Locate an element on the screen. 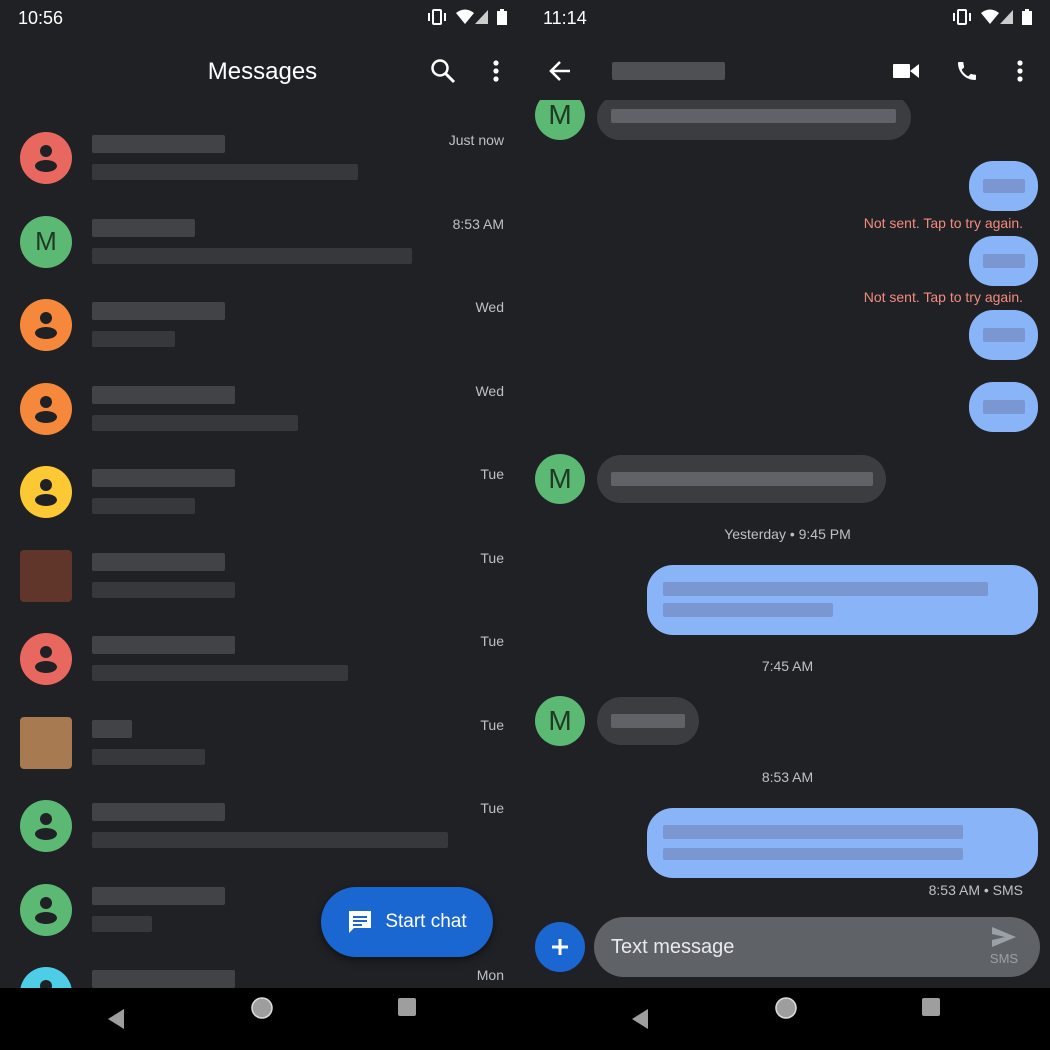 This screenshot has width=1050, height=1050. send-label: SMS is located at coordinates (1004, 958).